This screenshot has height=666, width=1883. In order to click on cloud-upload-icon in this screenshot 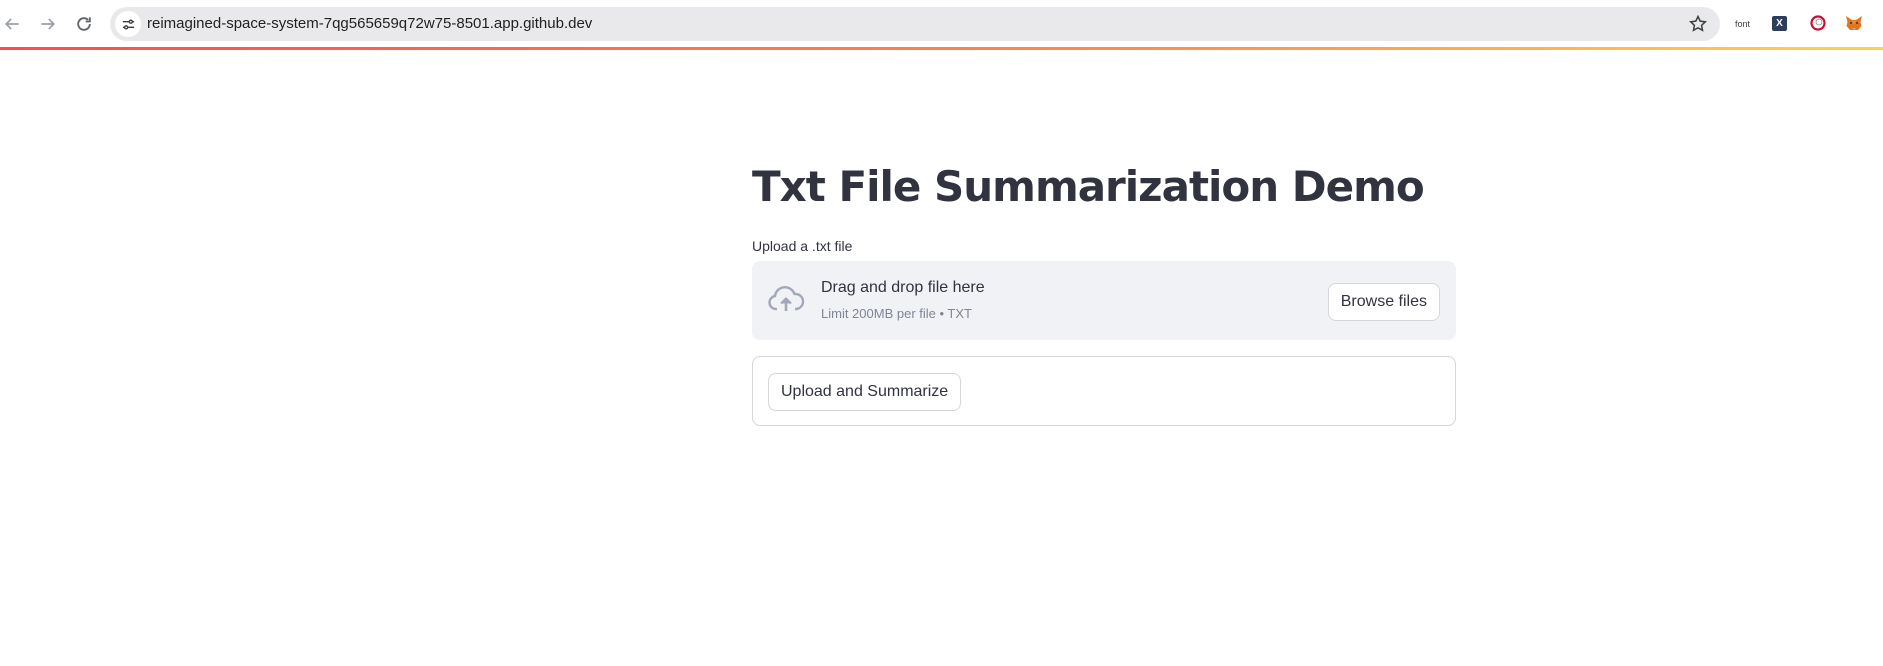, I will do `click(786, 298)`.